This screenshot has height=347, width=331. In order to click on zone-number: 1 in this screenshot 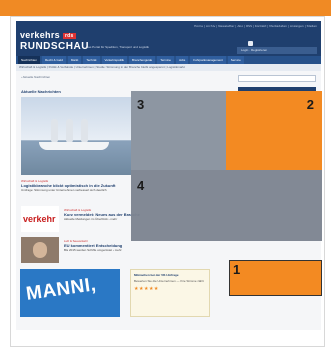, I will do `click(237, 269)`.